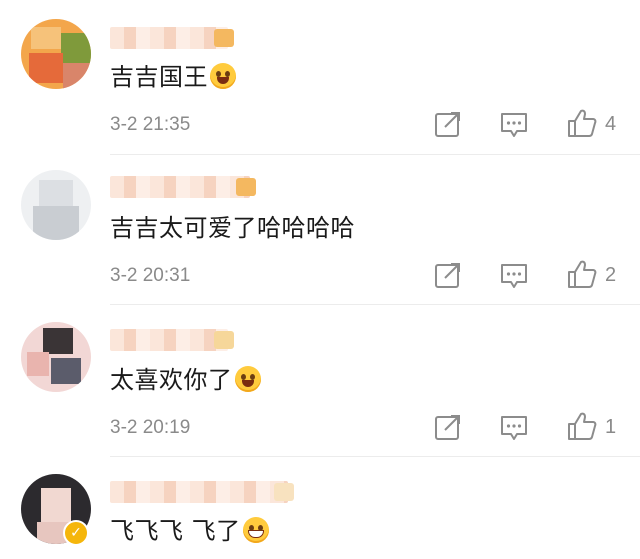 Image resolution: width=640 pixels, height=559 pixels. Describe the element at coordinates (150, 124) in the screenshot. I see `comment-time: 3-2 21:35` at that location.